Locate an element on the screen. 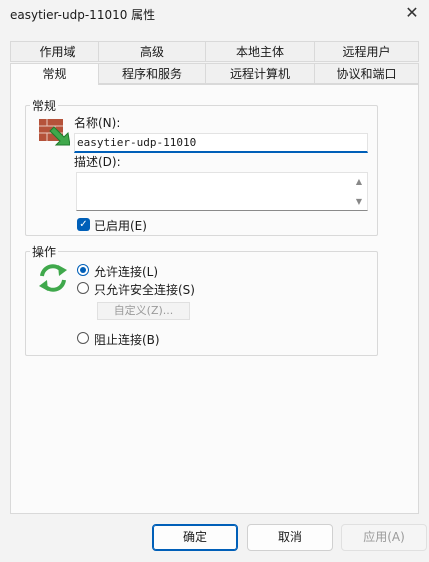 Image resolution: width=429 pixels, height=562 pixels. apply-button: 应用(A) is located at coordinates (384, 537).